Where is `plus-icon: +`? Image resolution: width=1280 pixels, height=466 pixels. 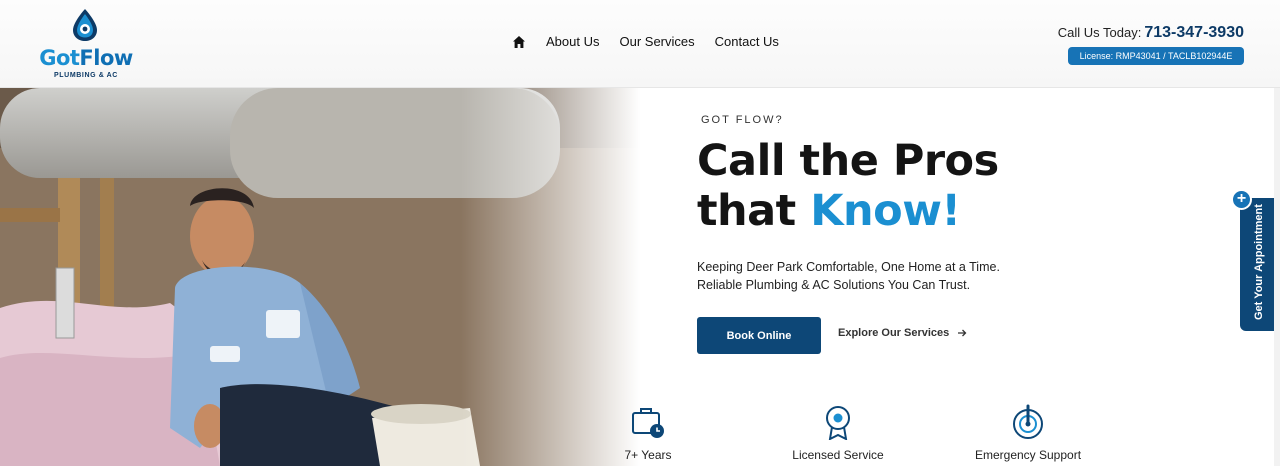
plus-icon: + is located at coordinates (1241, 199).